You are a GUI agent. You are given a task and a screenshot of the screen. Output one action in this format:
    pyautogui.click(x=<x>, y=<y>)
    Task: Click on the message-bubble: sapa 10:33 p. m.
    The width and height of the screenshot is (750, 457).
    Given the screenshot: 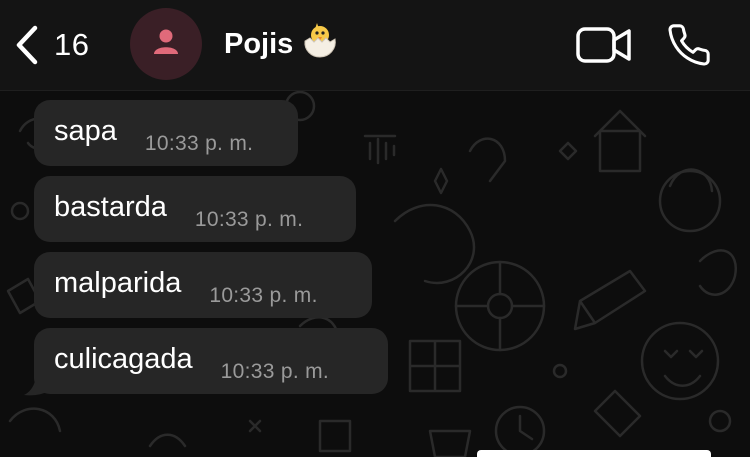 What is the action you would take?
    pyautogui.click(x=166, y=133)
    